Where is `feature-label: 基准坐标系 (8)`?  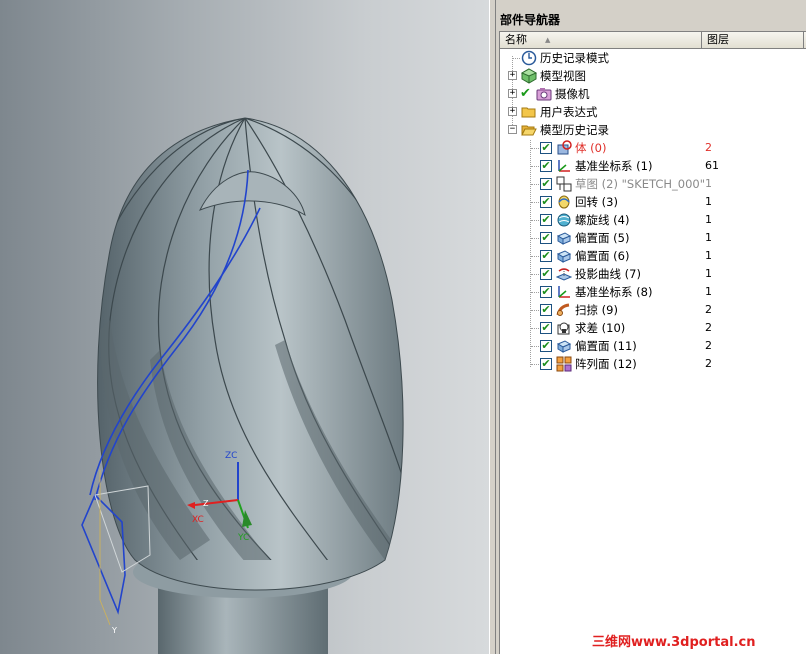 feature-label: 基准坐标系 (8) is located at coordinates (614, 292).